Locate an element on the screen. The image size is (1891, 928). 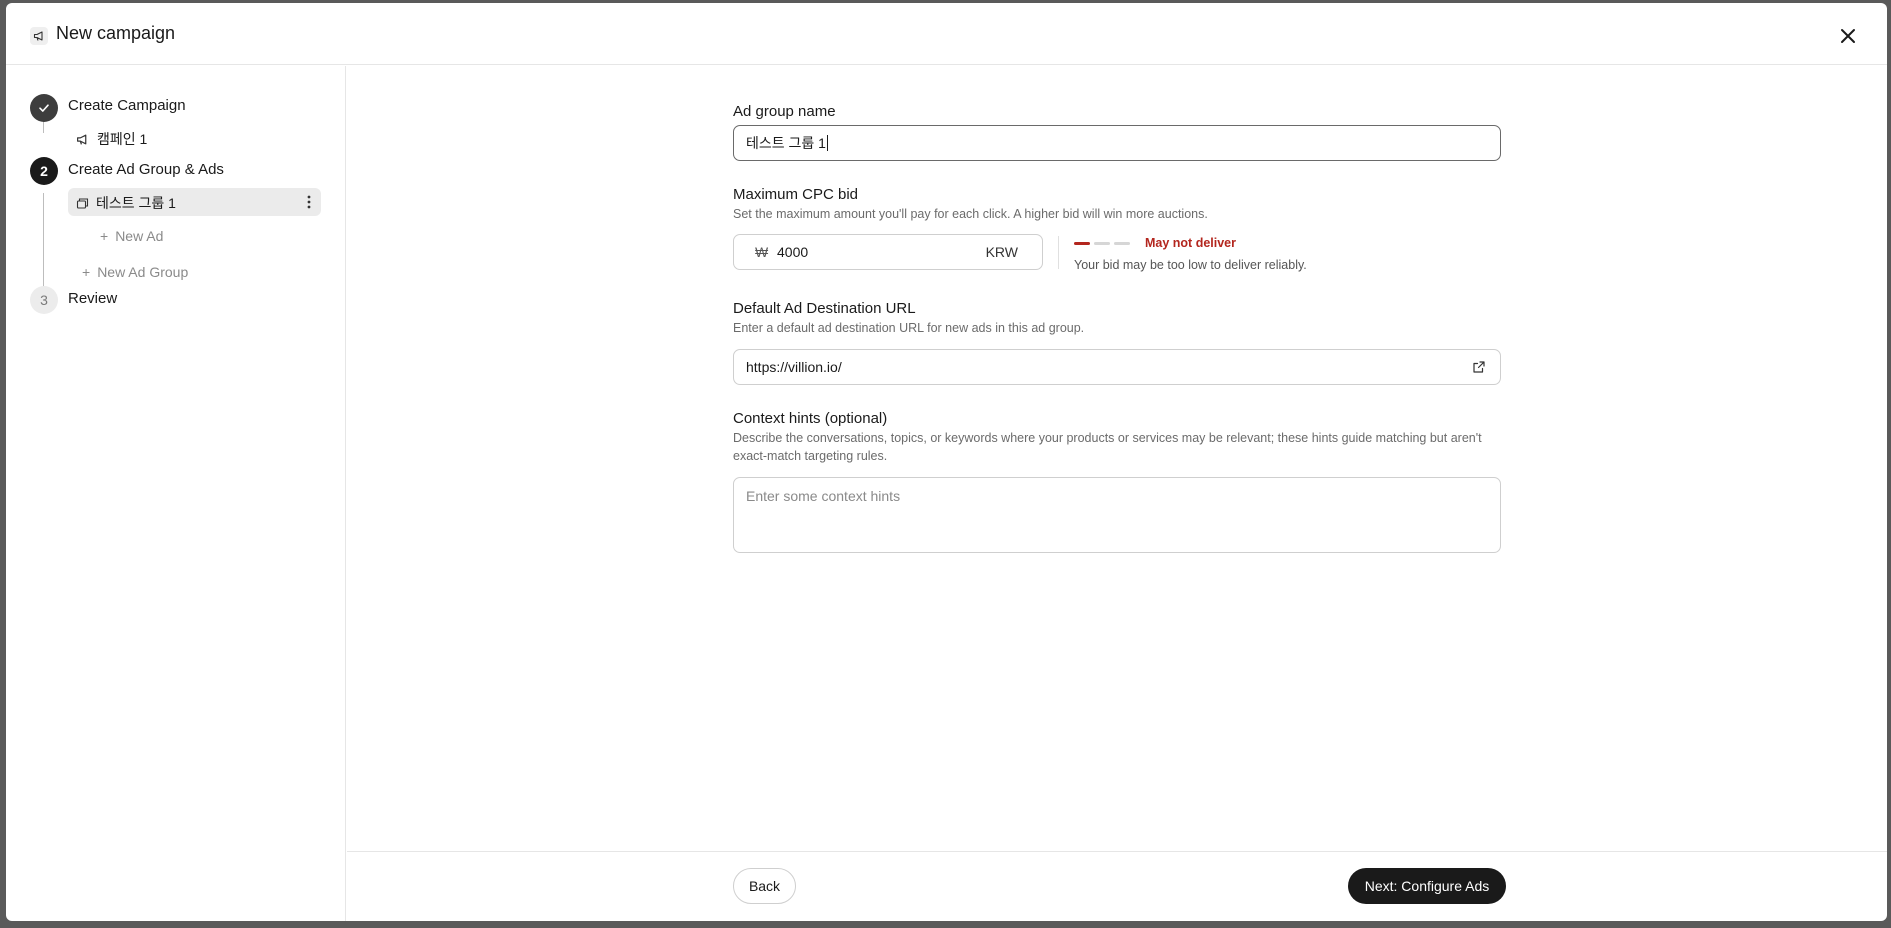
step-2-indicator: 2 is located at coordinates (44, 171).